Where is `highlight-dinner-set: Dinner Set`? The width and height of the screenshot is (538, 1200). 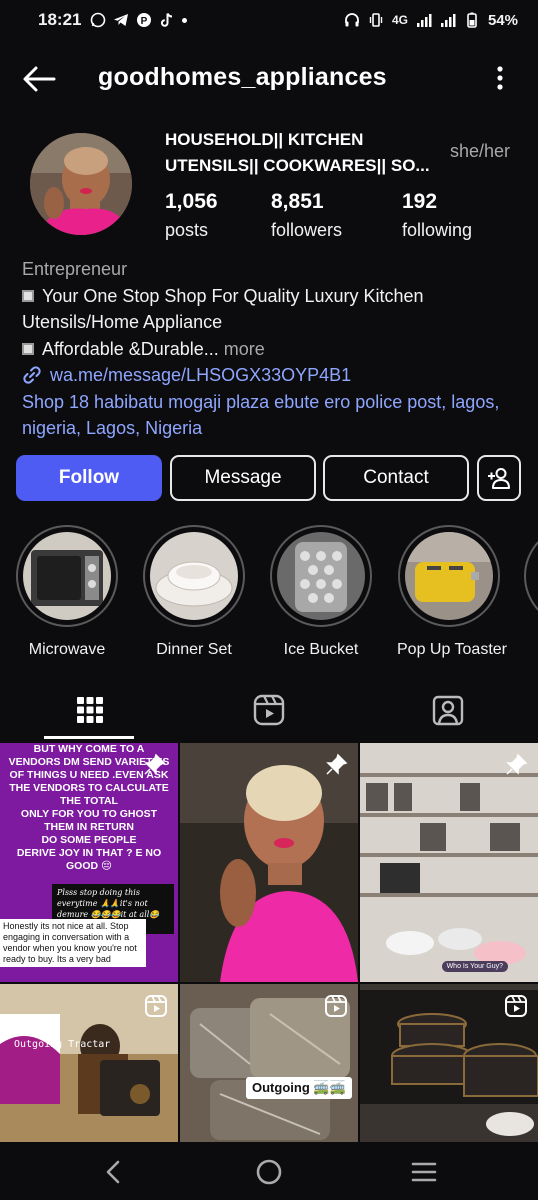 highlight-dinner-set: Dinner Set is located at coordinates (194, 592).